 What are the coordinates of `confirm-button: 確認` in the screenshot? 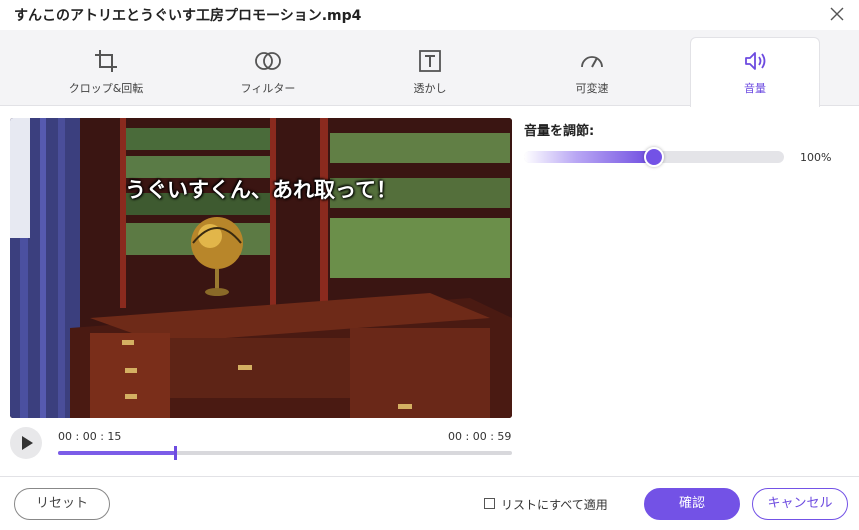 It's located at (692, 504).